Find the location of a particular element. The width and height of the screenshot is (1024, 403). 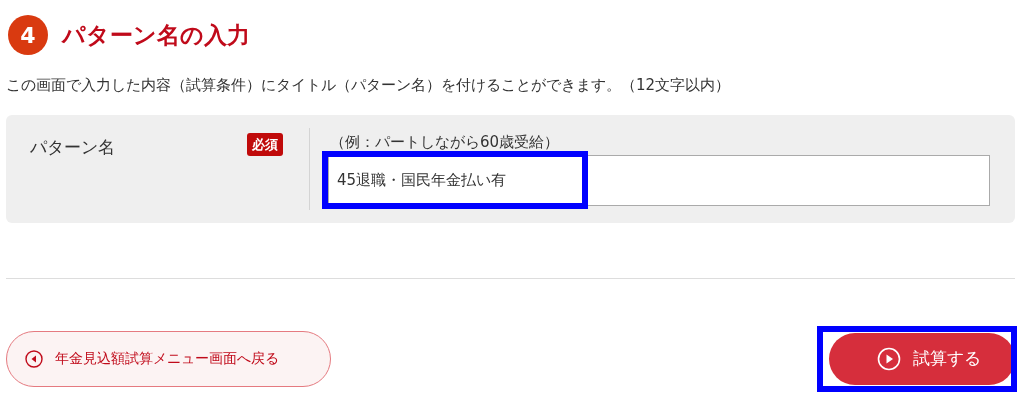

back-button: 年金見込額試算メニュー画面へ戻る is located at coordinates (168, 358).